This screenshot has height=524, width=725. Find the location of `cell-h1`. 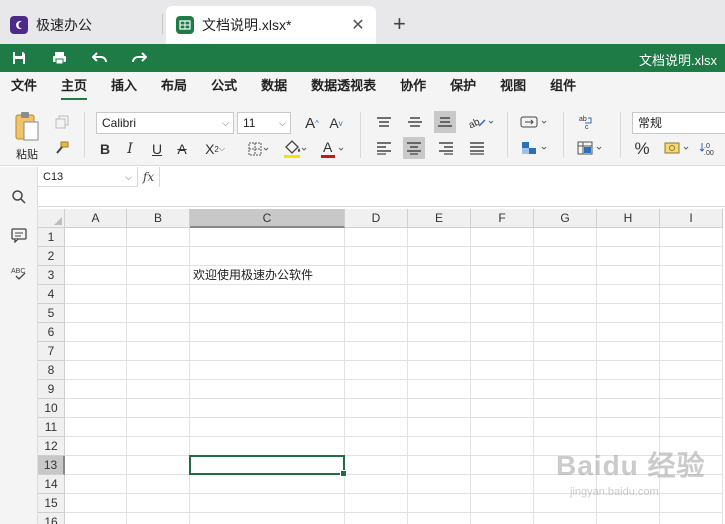

cell-h1 is located at coordinates (628, 237).